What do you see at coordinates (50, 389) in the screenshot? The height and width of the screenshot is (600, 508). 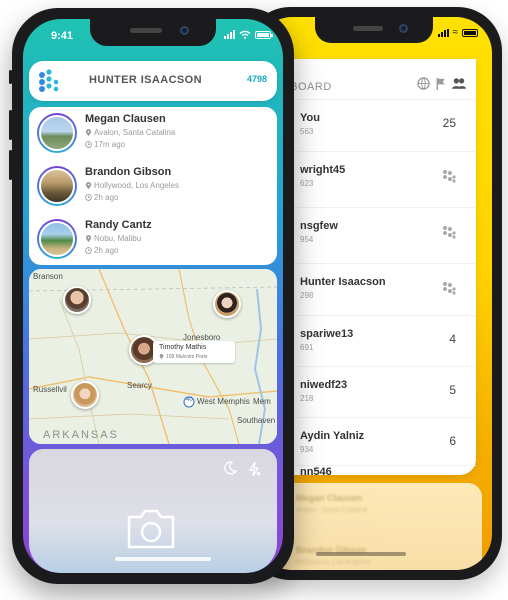 I see `map-label-russellville: Russellvil` at bounding box center [50, 389].